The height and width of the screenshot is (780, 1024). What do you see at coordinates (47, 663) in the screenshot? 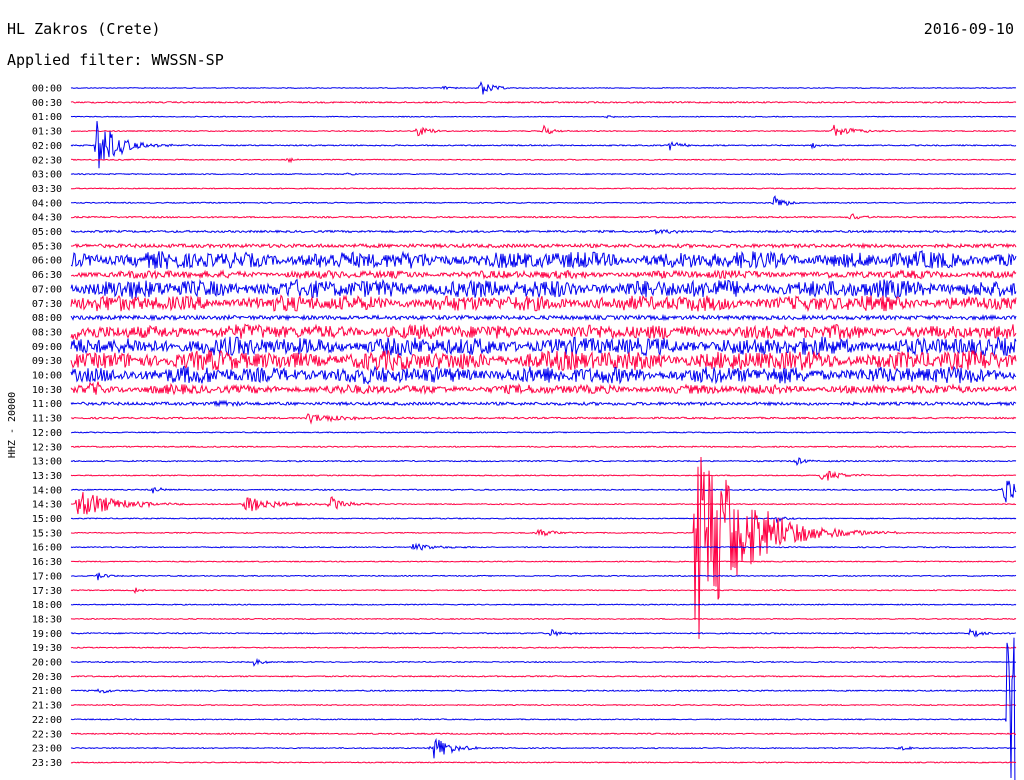
I see `time-tick-label: 20:00` at bounding box center [47, 663].